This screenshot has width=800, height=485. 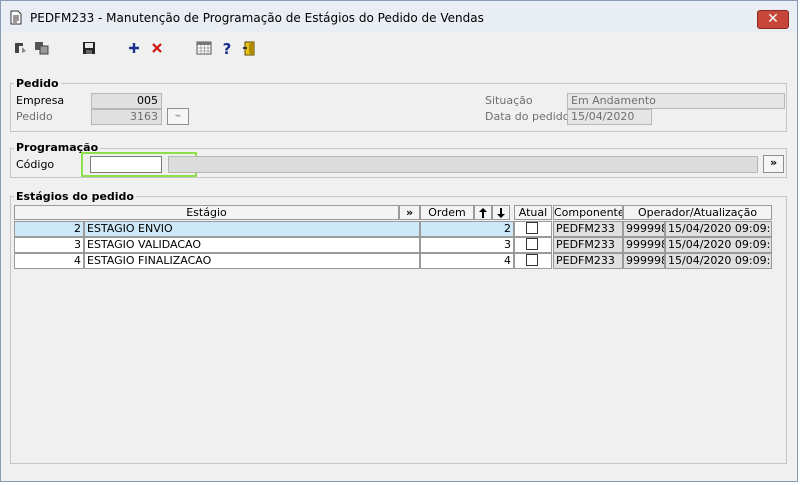 What do you see at coordinates (16, 17) in the screenshot?
I see `document-icon` at bounding box center [16, 17].